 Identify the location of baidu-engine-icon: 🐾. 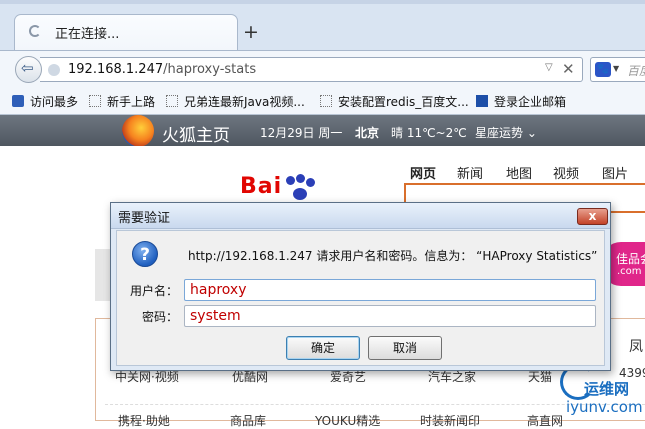
(603, 69).